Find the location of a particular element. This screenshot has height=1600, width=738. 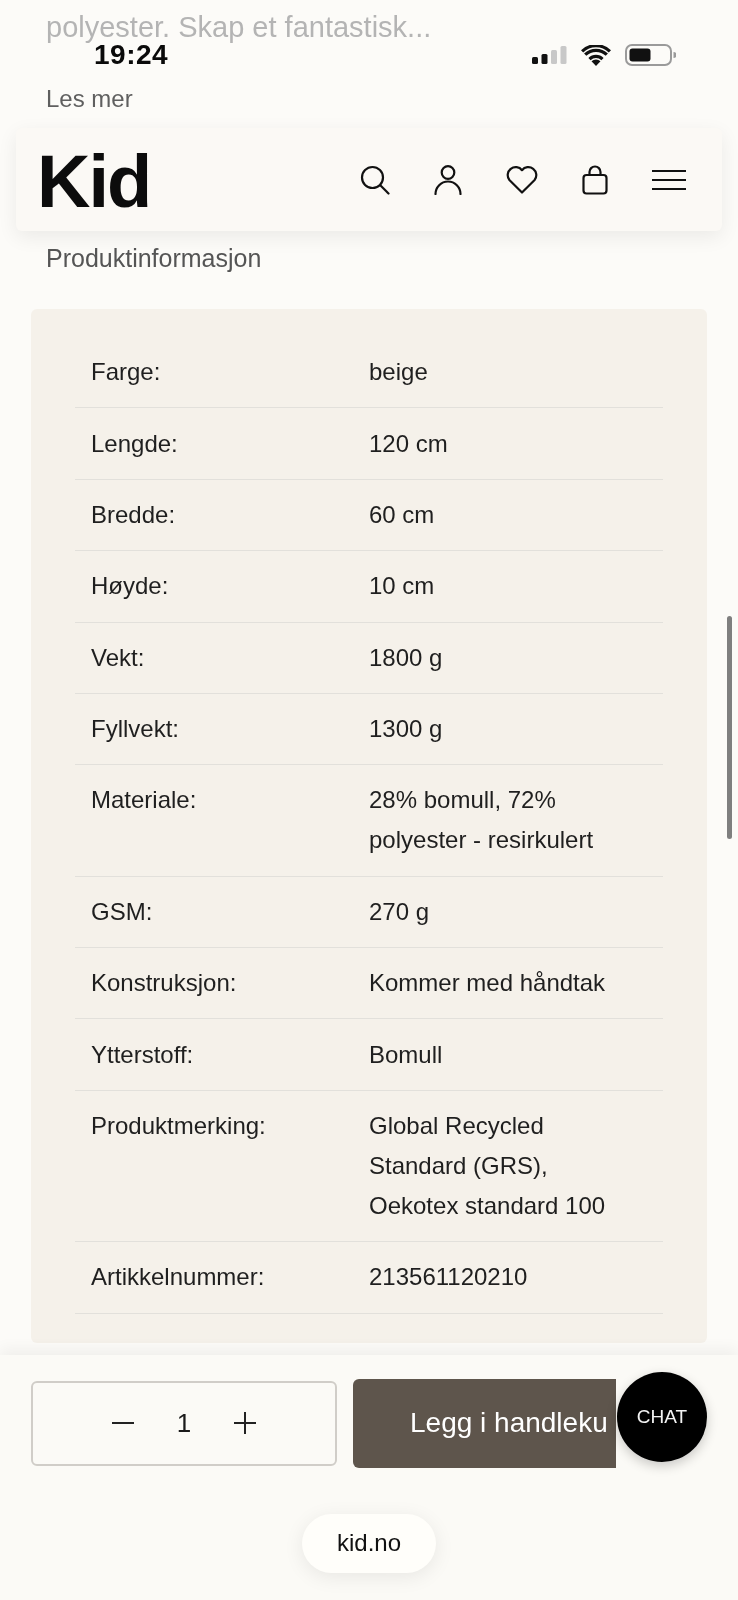

spec-value: 1800 g is located at coordinates (406, 657).